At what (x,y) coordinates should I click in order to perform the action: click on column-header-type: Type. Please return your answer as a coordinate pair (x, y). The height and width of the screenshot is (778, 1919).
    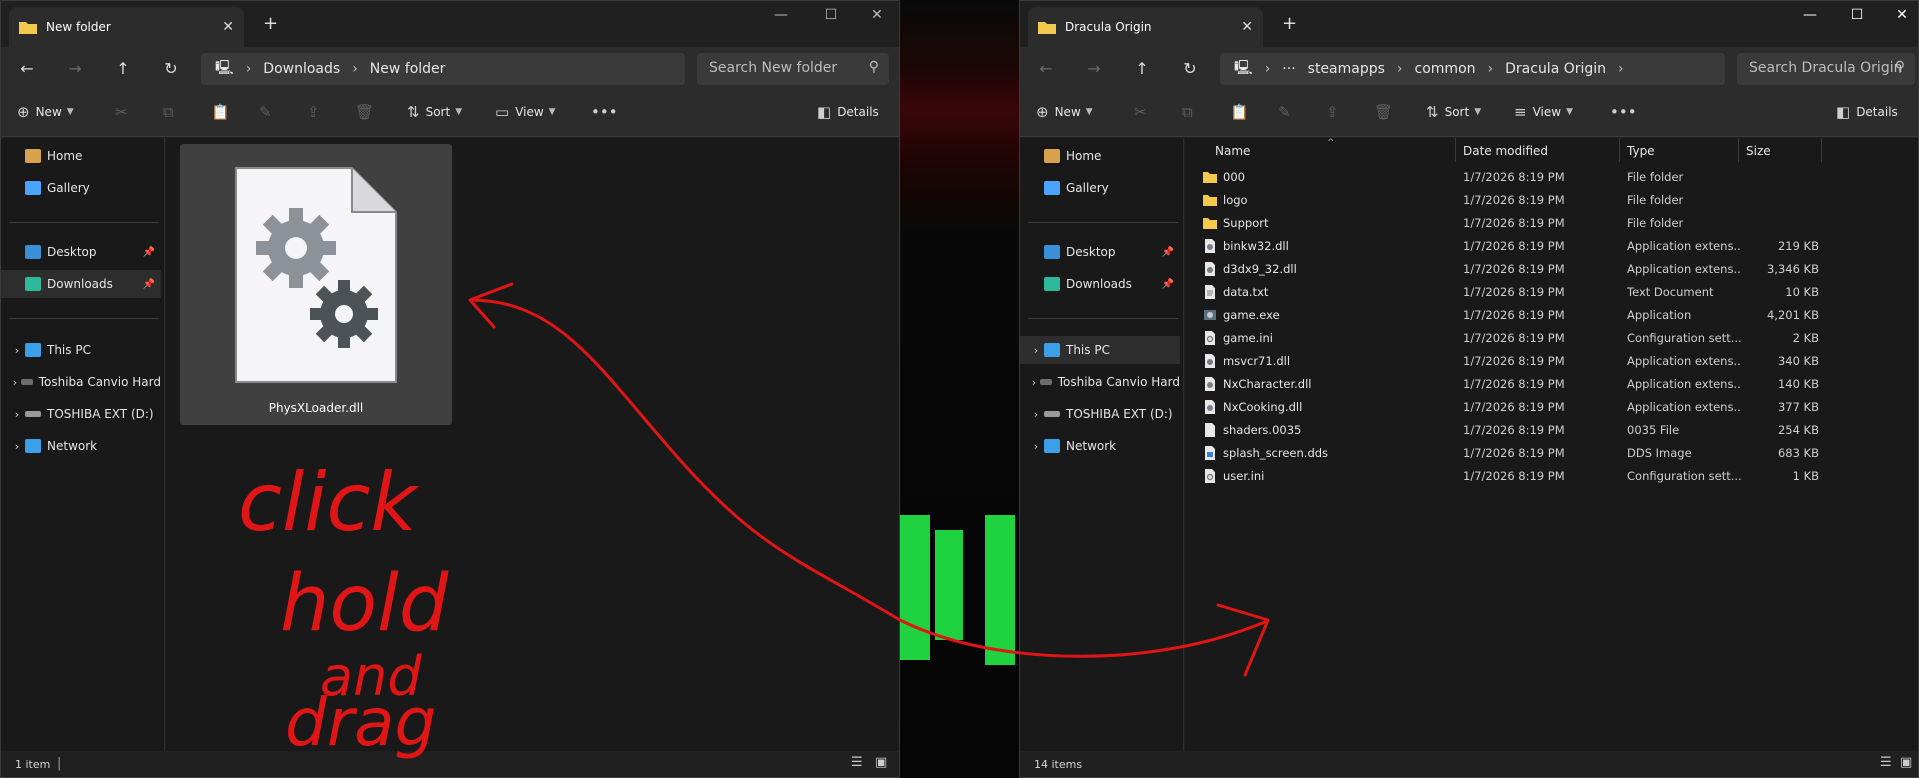
    Looking at the image, I should click on (1641, 151).